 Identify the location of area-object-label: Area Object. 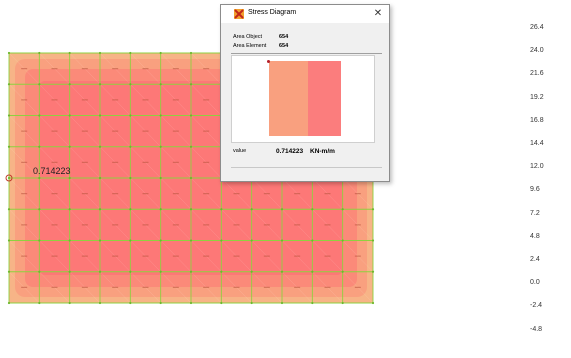
(248, 37).